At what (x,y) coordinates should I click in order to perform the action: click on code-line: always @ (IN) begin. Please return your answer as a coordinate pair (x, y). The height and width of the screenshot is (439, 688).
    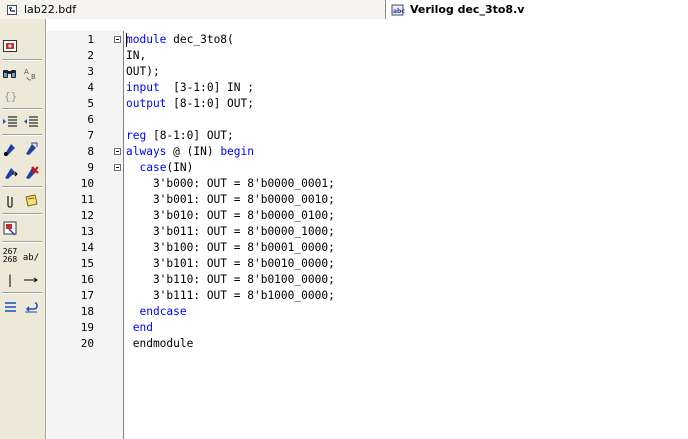
    Looking at the image, I should click on (190, 152).